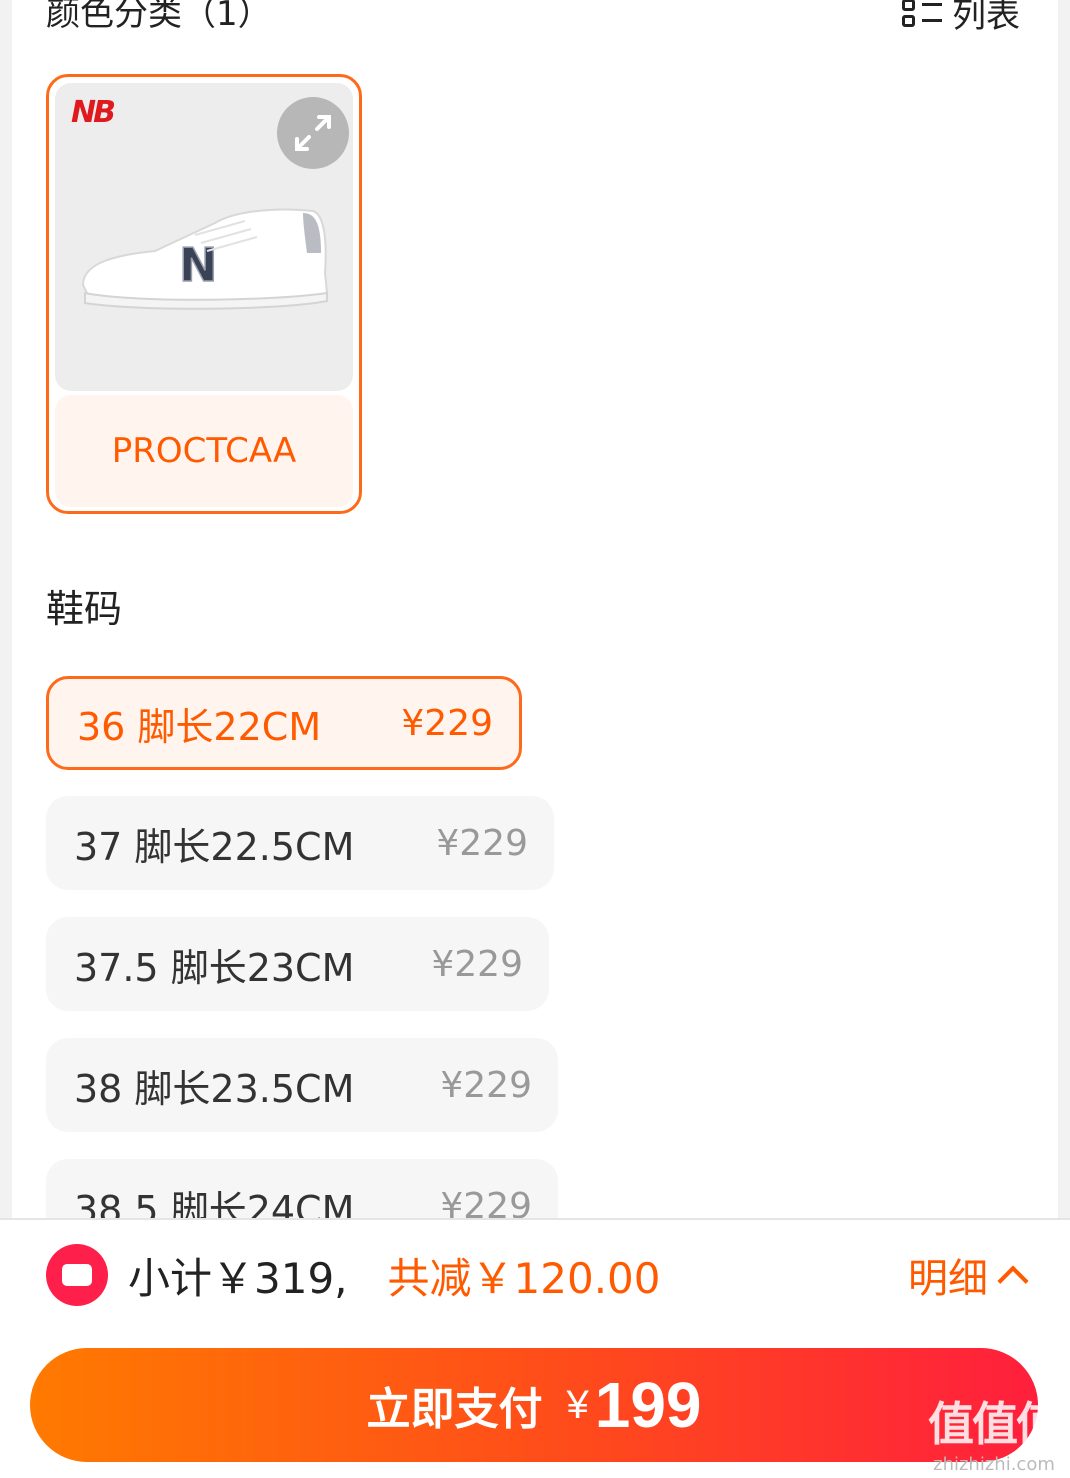 This screenshot has width=1070, height=1478. I want to click on pay-amount: 199, so click(648, 1405).